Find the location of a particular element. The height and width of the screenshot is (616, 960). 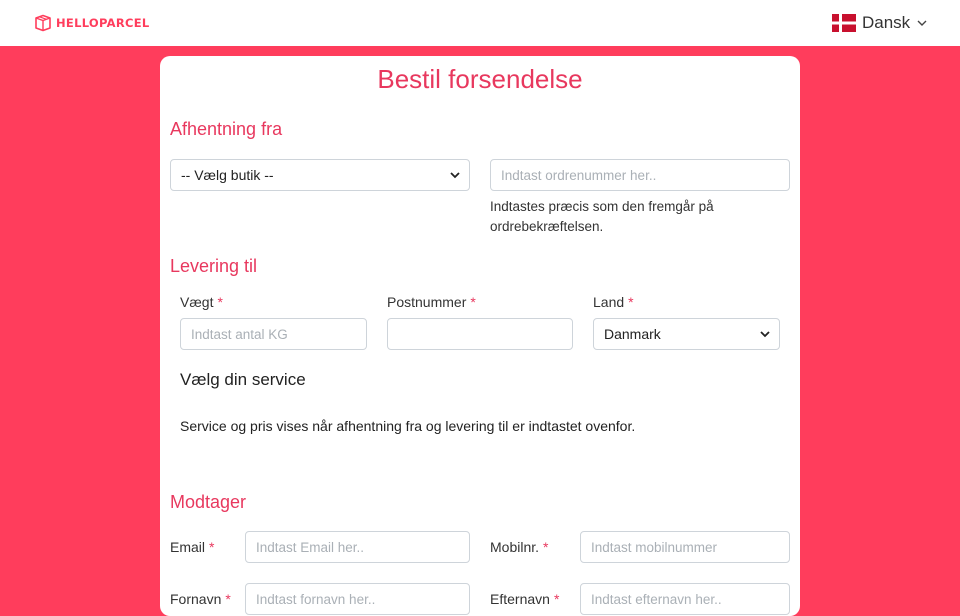

firstname-input is located at coordinates (357, 599).